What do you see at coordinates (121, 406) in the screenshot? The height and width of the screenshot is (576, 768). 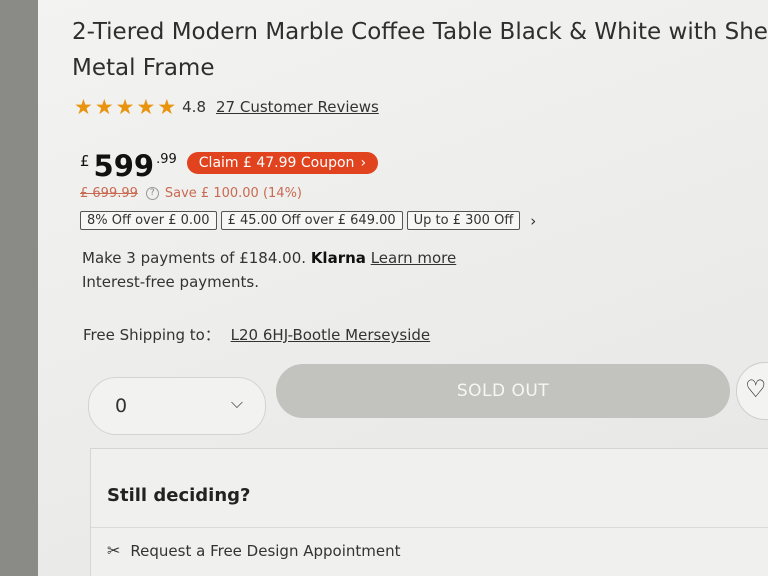 I see `quantity-value: 0` at bounding box center [121, 406].